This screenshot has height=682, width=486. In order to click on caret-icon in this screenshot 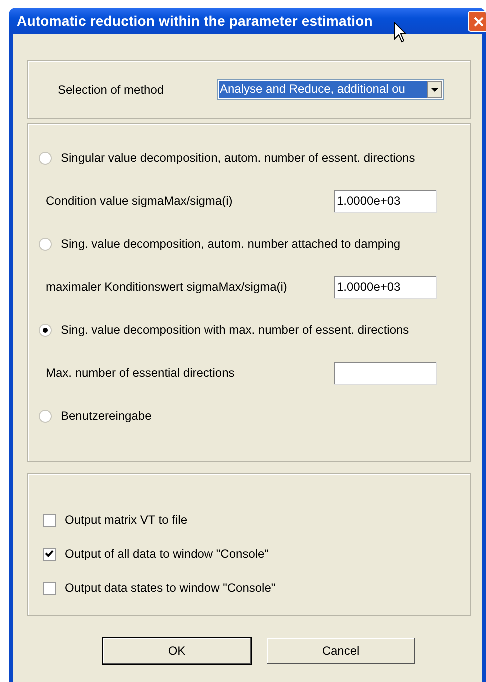, I will do `click(434, 90)`.